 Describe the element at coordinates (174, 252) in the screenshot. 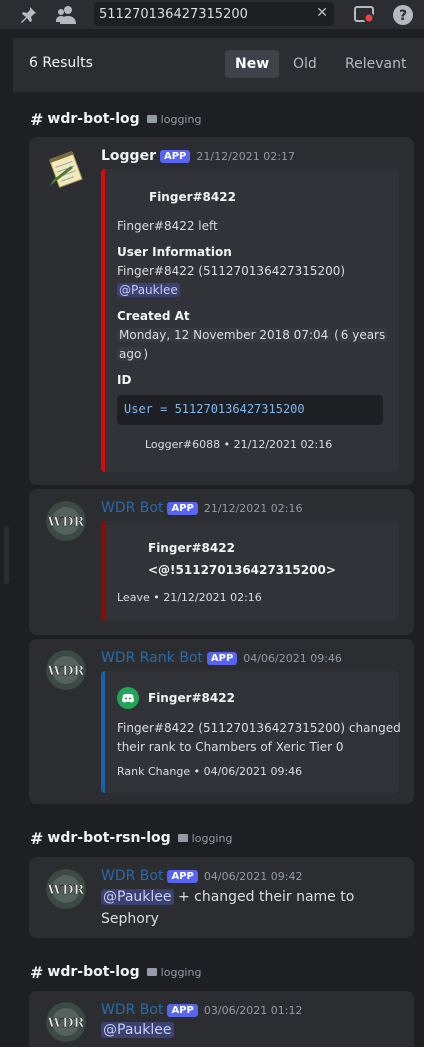

I see `embed-field-name: User Information` at that location.